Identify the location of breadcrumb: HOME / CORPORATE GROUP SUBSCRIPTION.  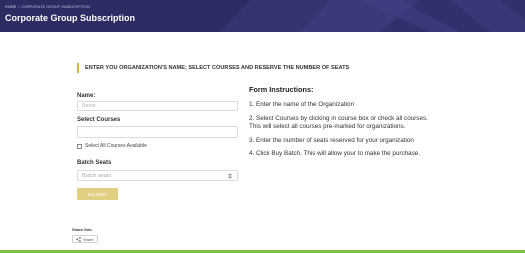
(47, 7).